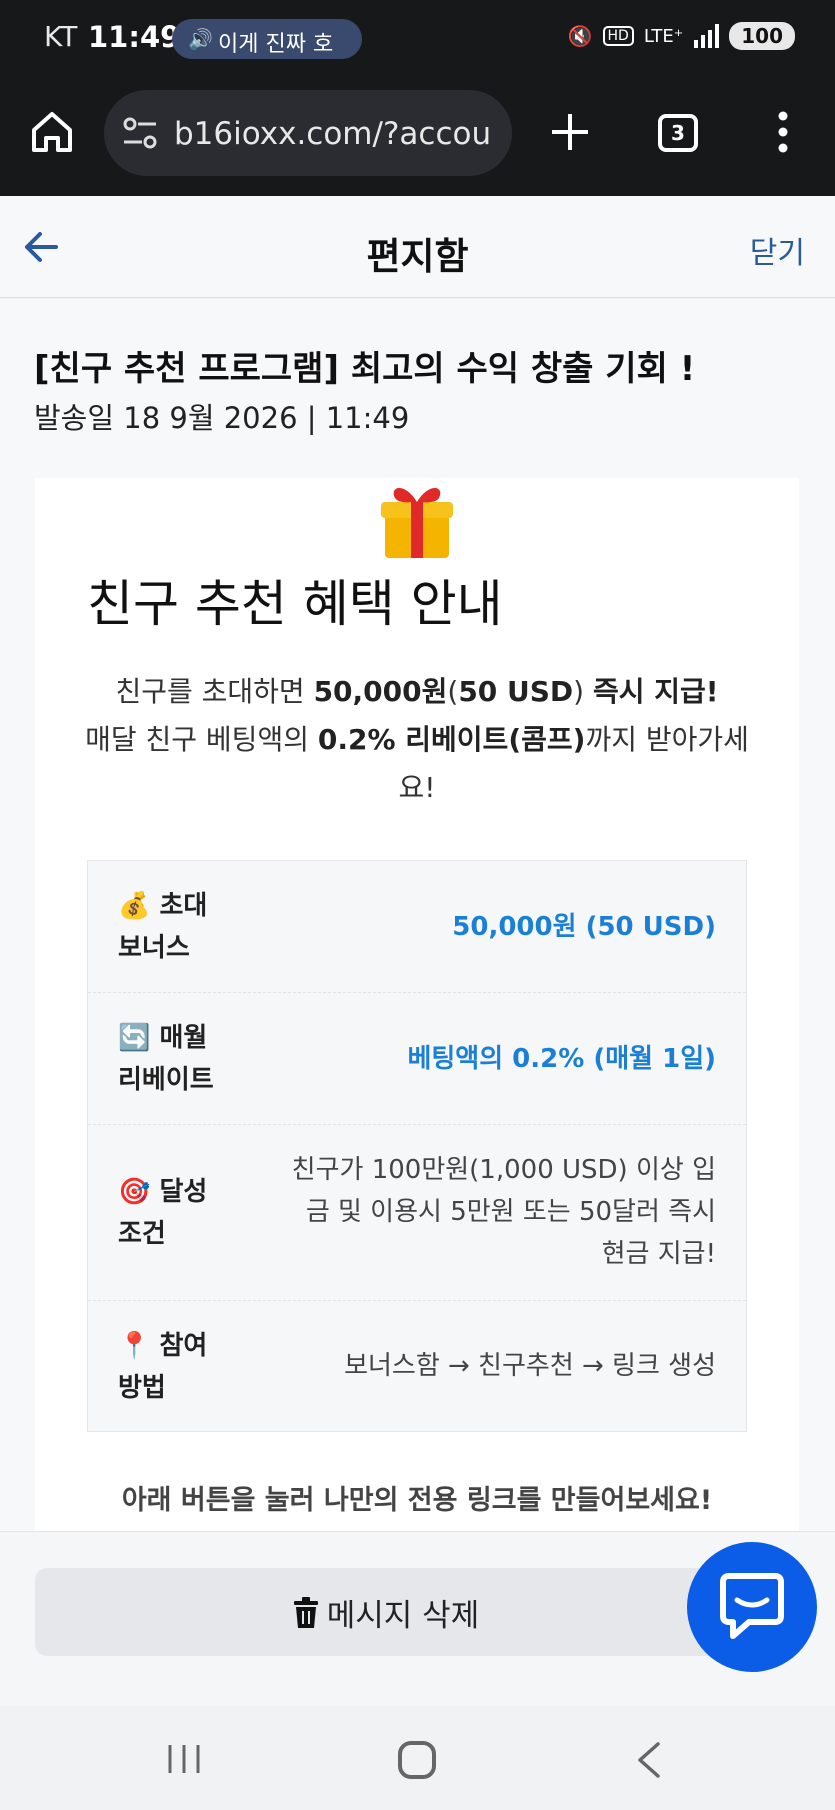  I want to click on row-value: 보너스함 → 친구추천 → 링크 생성, so click(530, 1366).